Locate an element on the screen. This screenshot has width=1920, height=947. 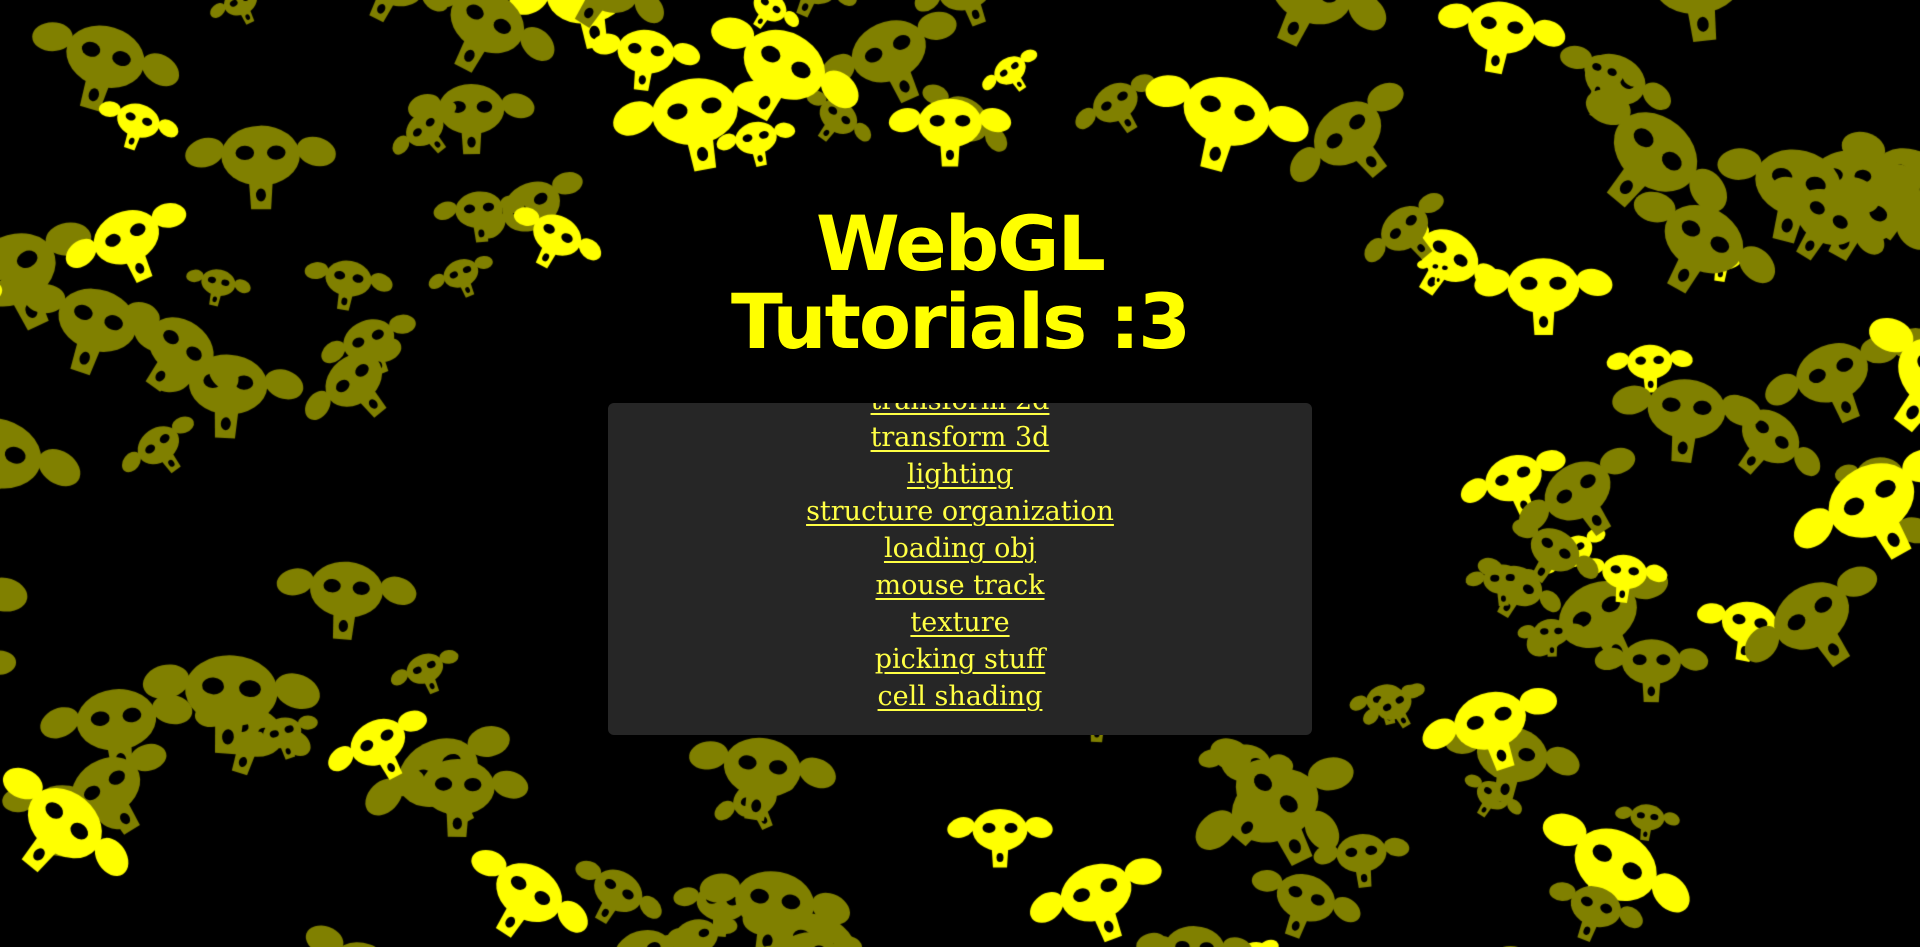
link-texture: texture is located at coordinates (959, 622).